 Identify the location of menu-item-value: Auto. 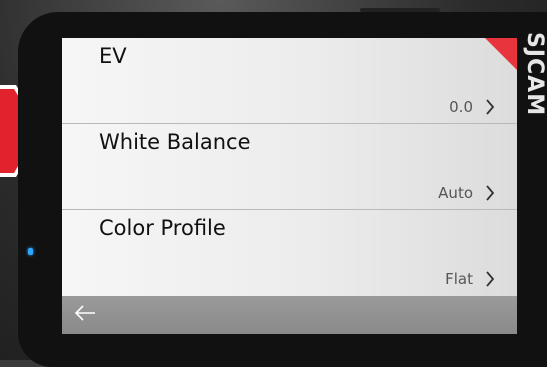
(466, 193).